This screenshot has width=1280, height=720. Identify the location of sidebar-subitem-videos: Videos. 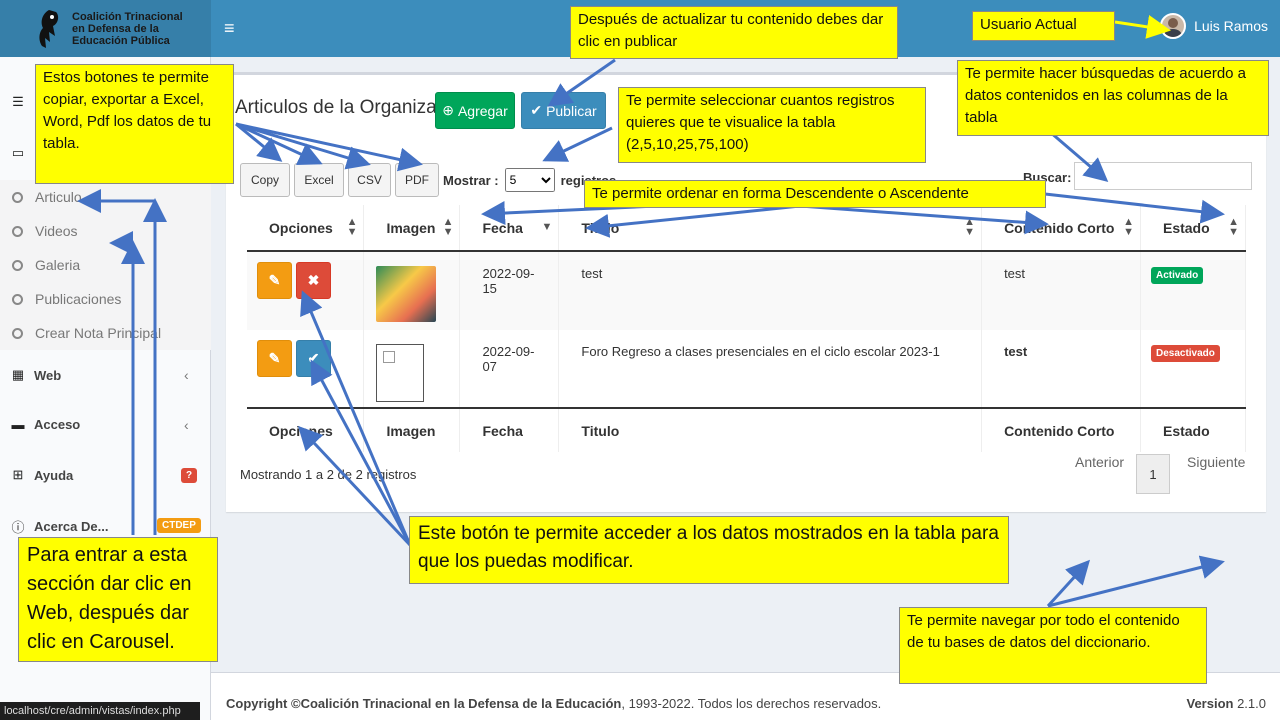
(45, 231).